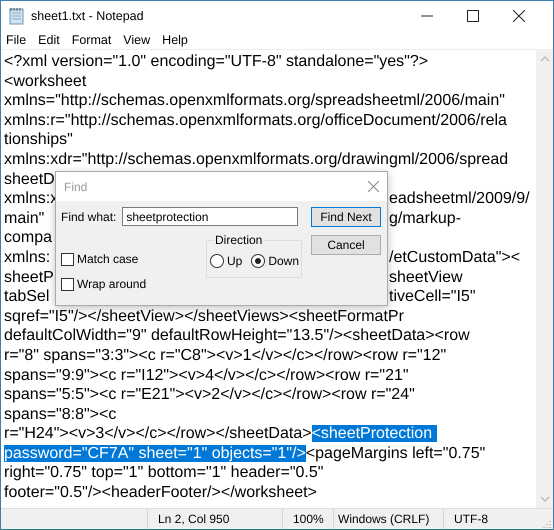  Describe the element at coordinates (45, 81) in the screenshot. I see `text-line: <worksheet` at that location.